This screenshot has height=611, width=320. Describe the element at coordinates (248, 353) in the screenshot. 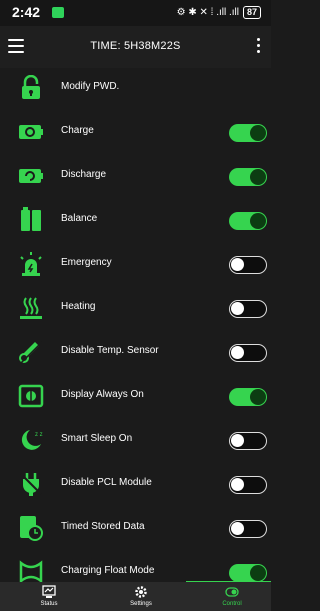

I see `disable-temp-sensor-toggle` at that location.